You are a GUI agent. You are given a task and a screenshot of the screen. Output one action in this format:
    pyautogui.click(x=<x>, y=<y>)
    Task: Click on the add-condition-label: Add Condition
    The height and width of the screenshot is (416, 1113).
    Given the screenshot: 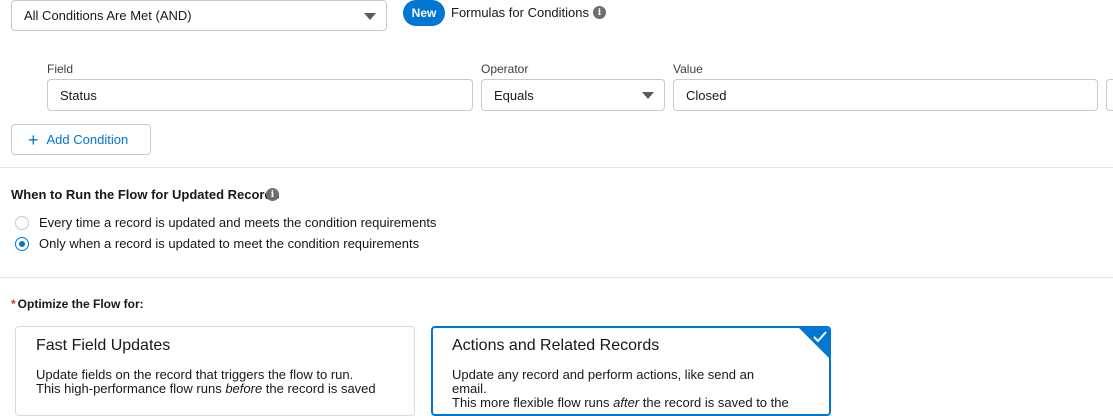 What is the action you would take?
    pyautogui.click(x=87, y=139)
    